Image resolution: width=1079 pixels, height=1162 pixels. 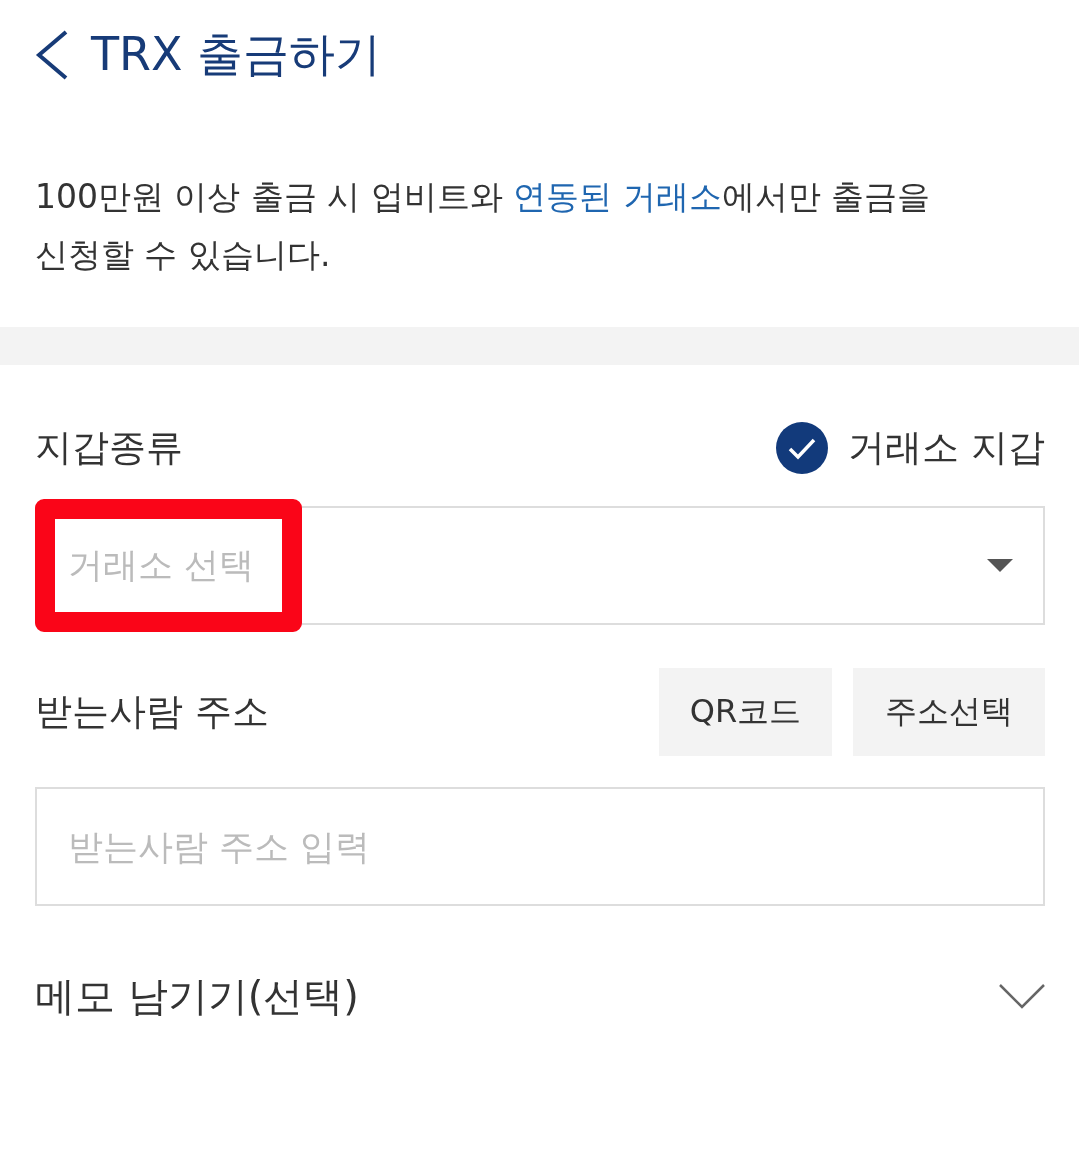 I want to click on chevron-down-icon, so click(x=1022, y=996).